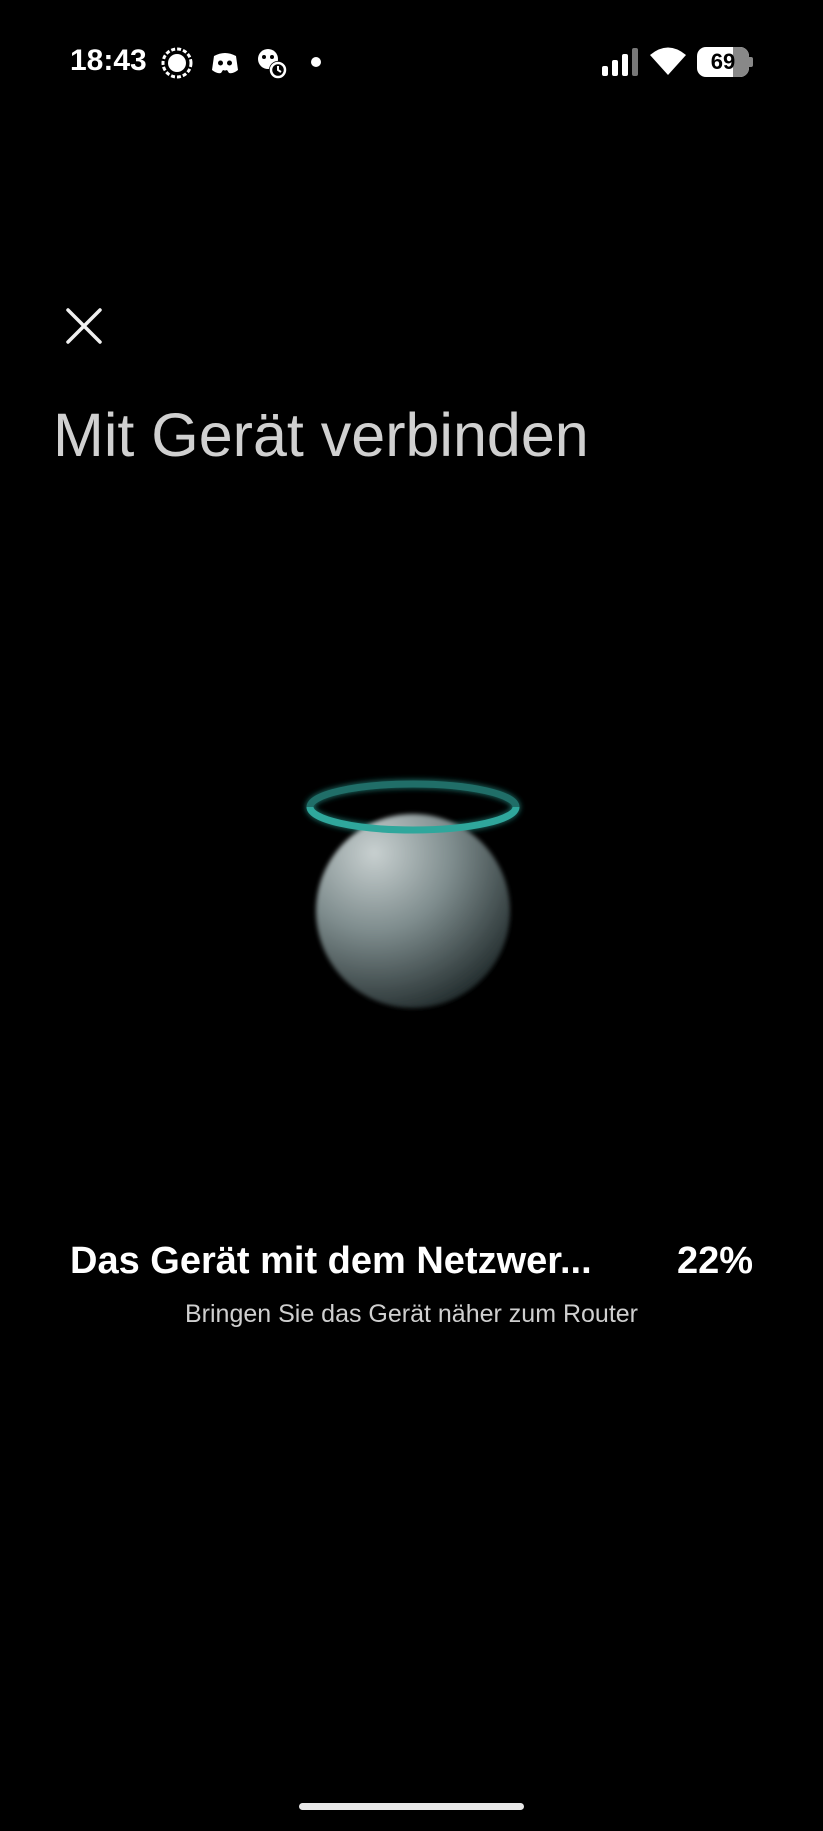 The width and height of the screenshot is (823, 1831). I want to click on status-time: 18:43, so click(108, 60).